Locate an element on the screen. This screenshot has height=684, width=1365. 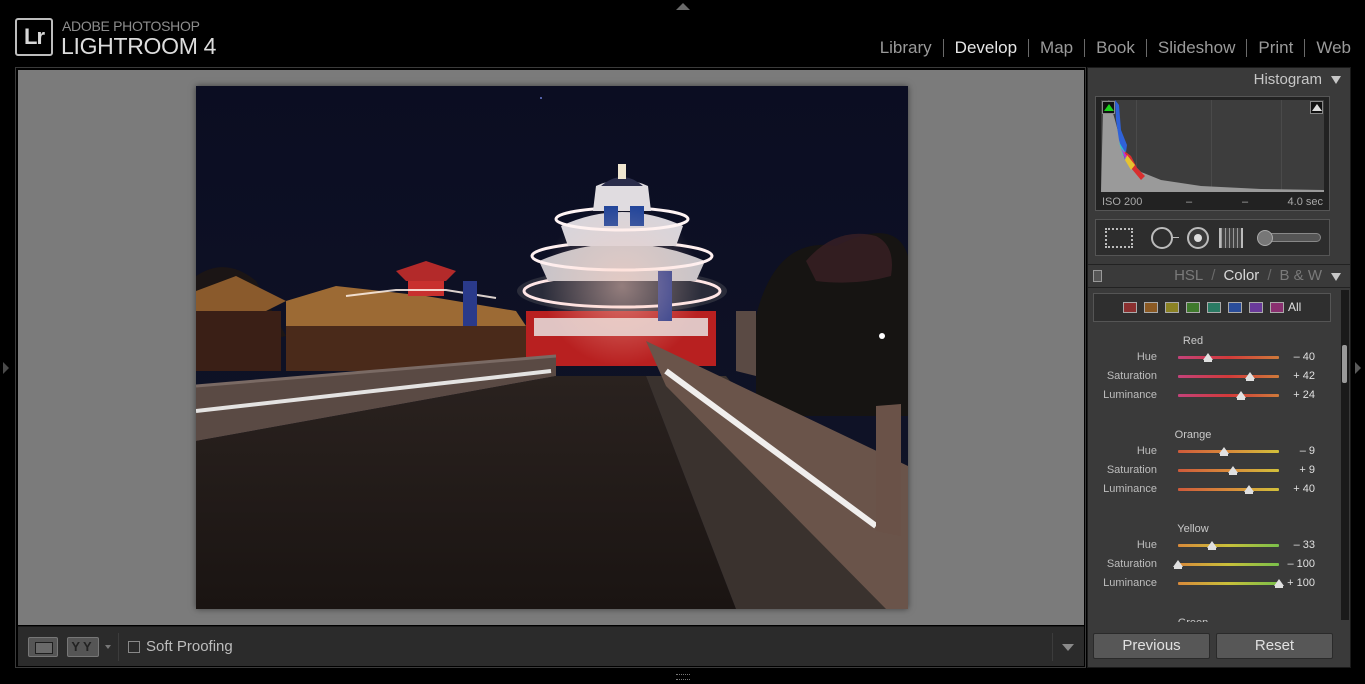
swatch-all: All is located at coordinates (1294, 307).